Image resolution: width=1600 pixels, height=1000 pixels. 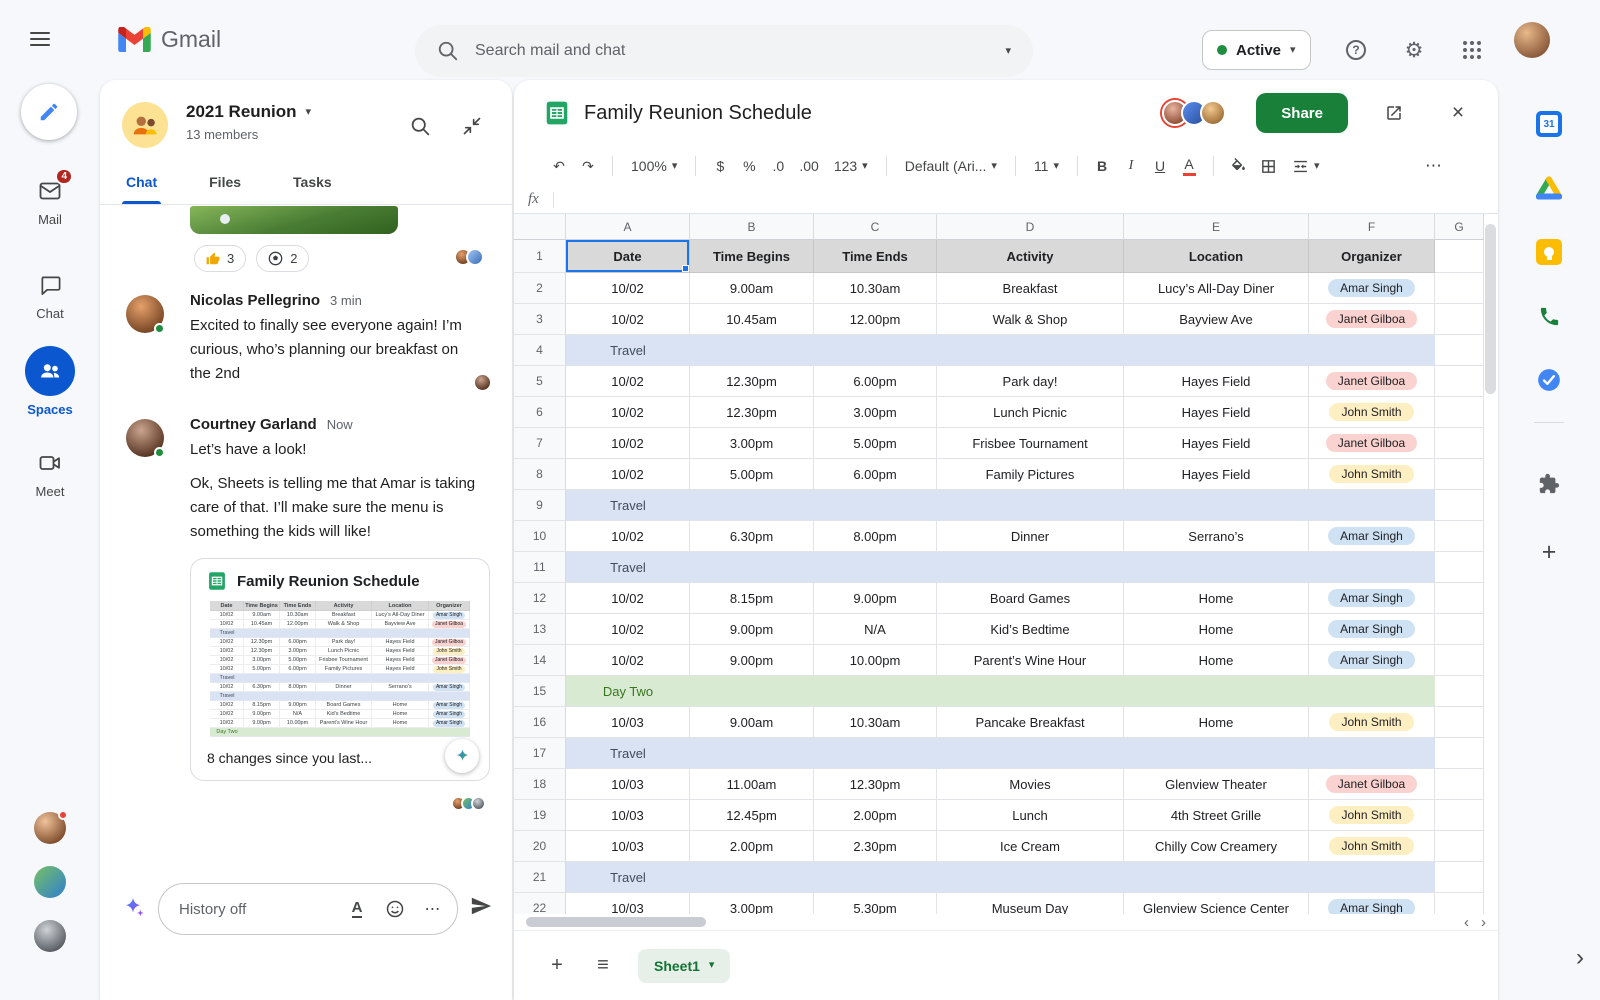 I want to click on sheet-cell: Parent’s Wine Hour, so click(x=1030, y=660).